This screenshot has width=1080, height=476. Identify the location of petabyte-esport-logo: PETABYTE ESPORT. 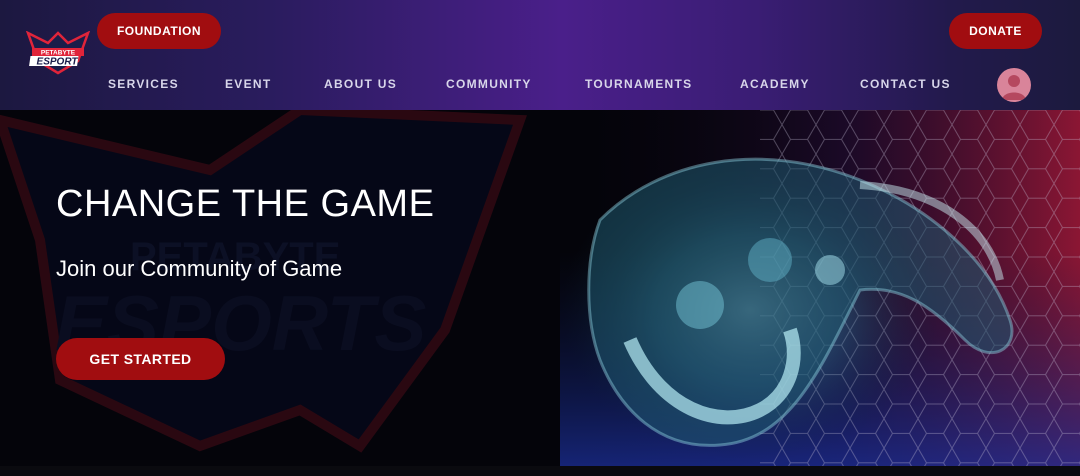
(58, 52).